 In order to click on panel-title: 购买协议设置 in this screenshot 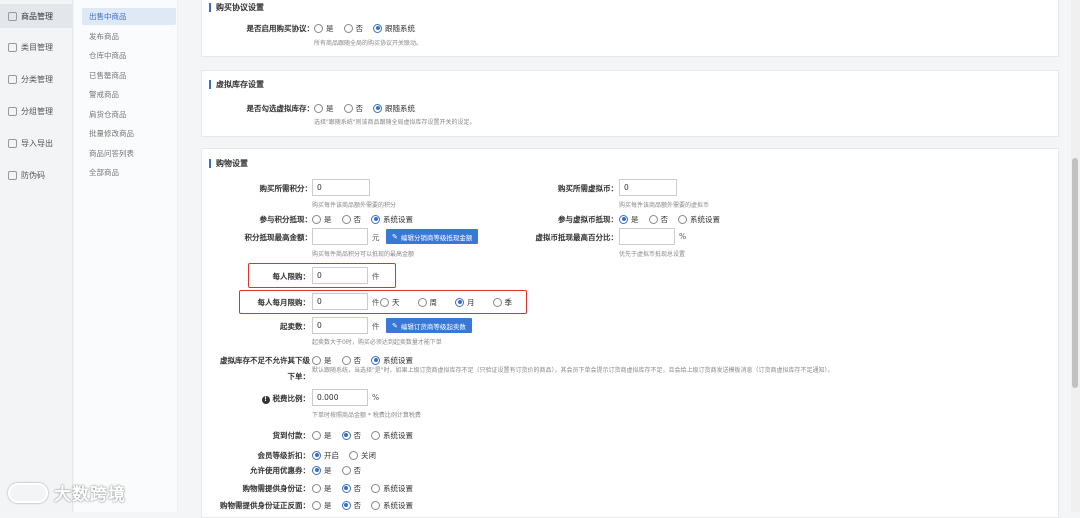, I will do `click(236, 7)`.